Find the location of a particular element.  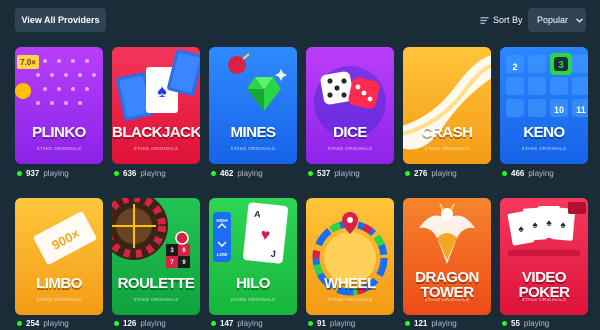

playing-count: 462 playing is located at coordinates (237, 173).